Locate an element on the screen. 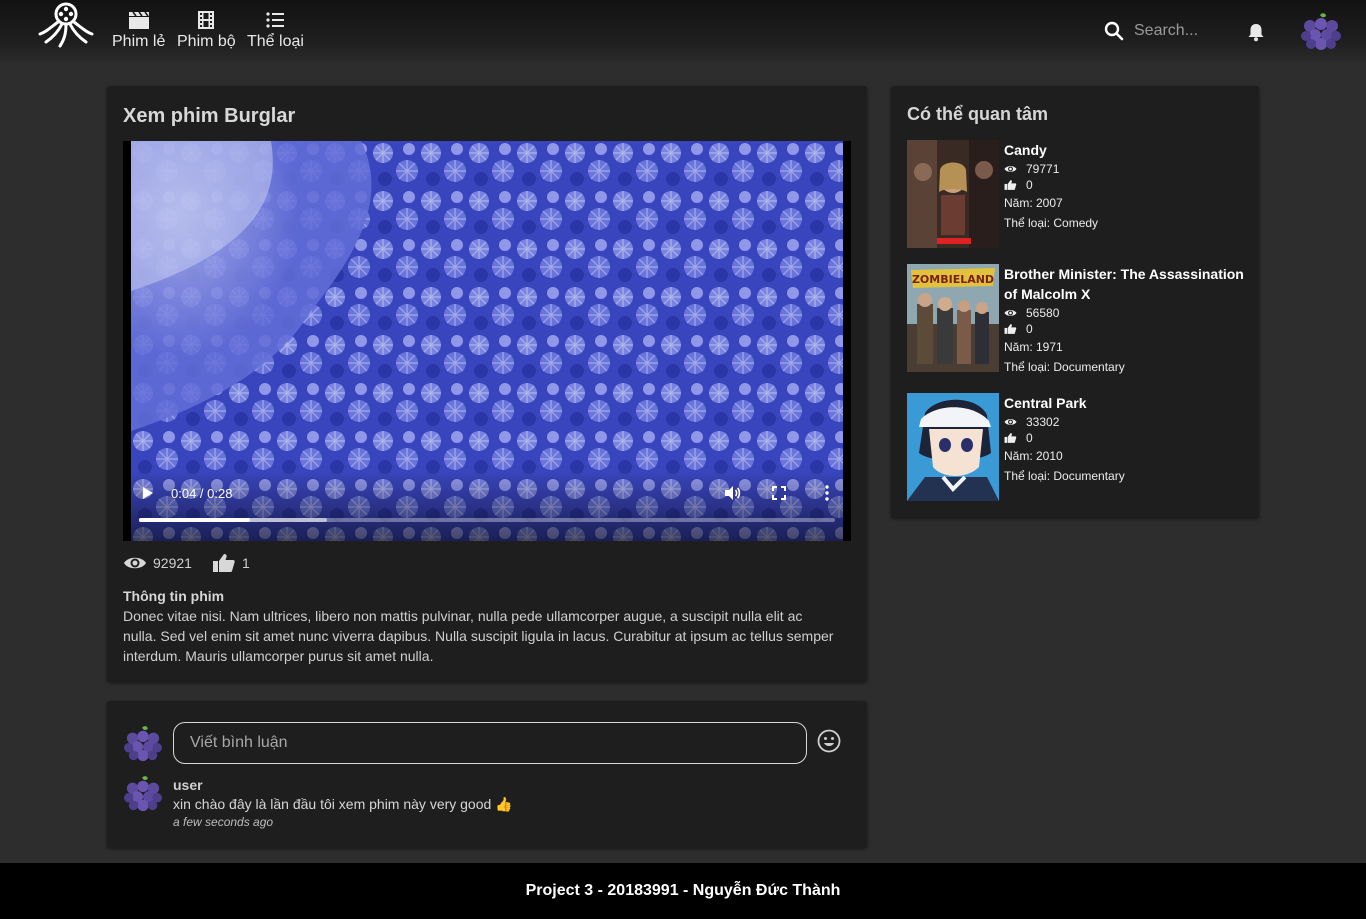 The width and height of the screenshot is (1366, 919). comment-username: user is located at coordinates (188, 785).